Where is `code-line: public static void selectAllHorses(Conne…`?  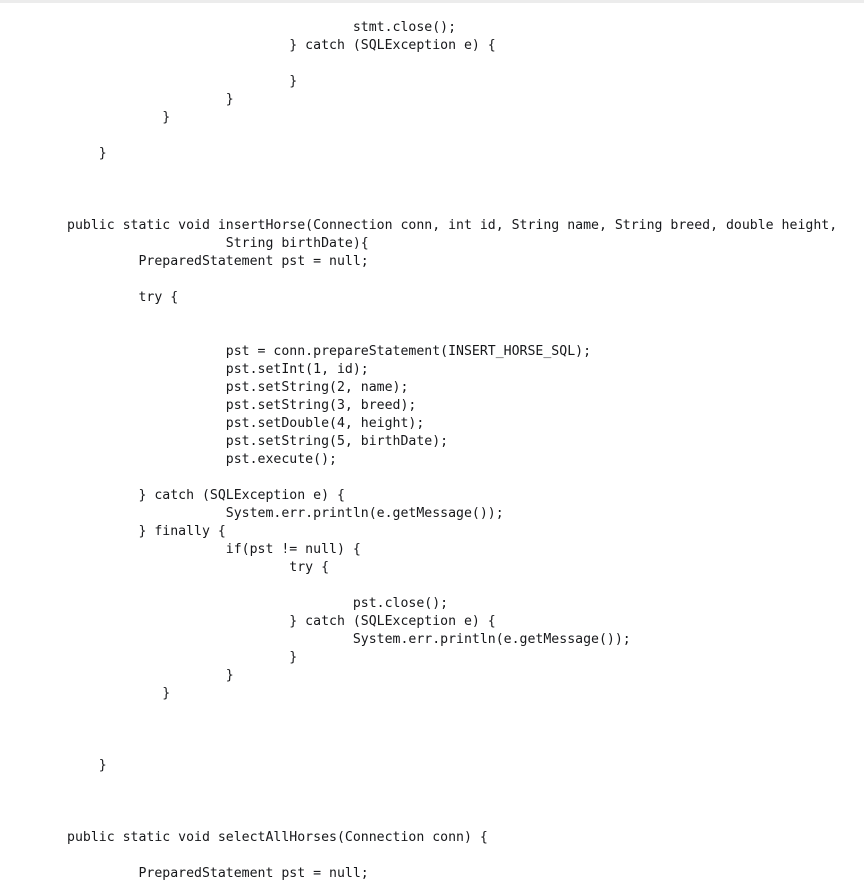
code-line: public static void selectAllHorses(Conne… is located at coordinates (277, 837).